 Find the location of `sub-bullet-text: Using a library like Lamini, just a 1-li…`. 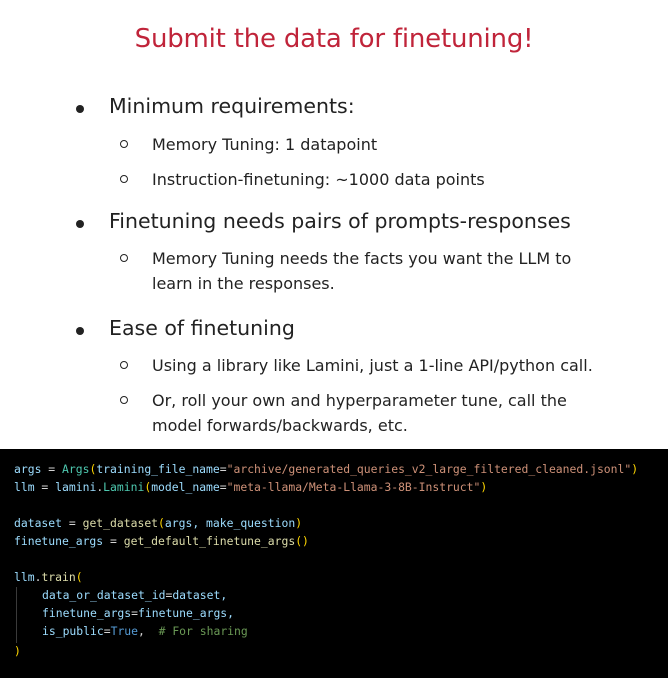

sub-bullet-text: Using a library like Lamini, just a 1-li… is located at coordinates (372, 365).